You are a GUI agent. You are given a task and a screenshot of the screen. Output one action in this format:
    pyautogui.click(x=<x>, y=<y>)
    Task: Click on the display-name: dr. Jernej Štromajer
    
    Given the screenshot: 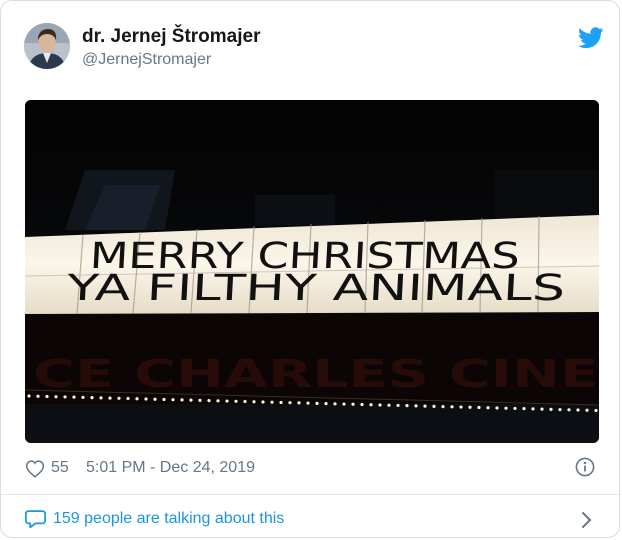 What is the action you would take?
    pyautogui.click(x=171, y=37)
    